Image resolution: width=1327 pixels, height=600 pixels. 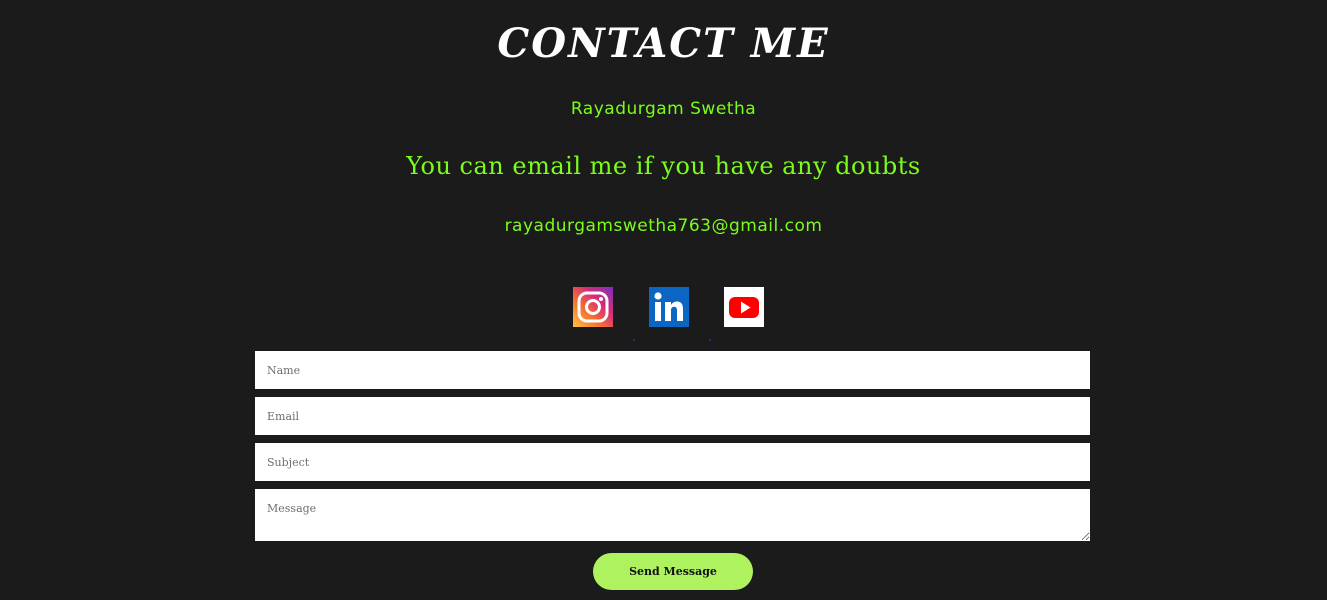 I want to click on linkedin-icon, so click(x=669, y=307).